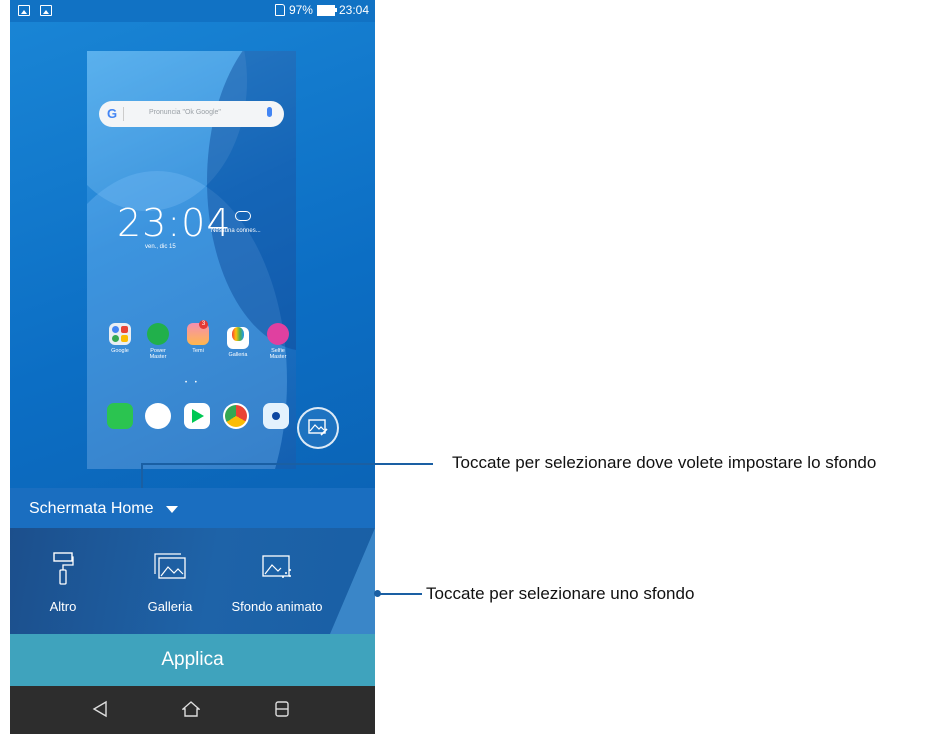 The image size is (945, 734). Describe the element at coordinates (172, 509) in the screenshot. I see `dropdown-arrow-icon` at that location.